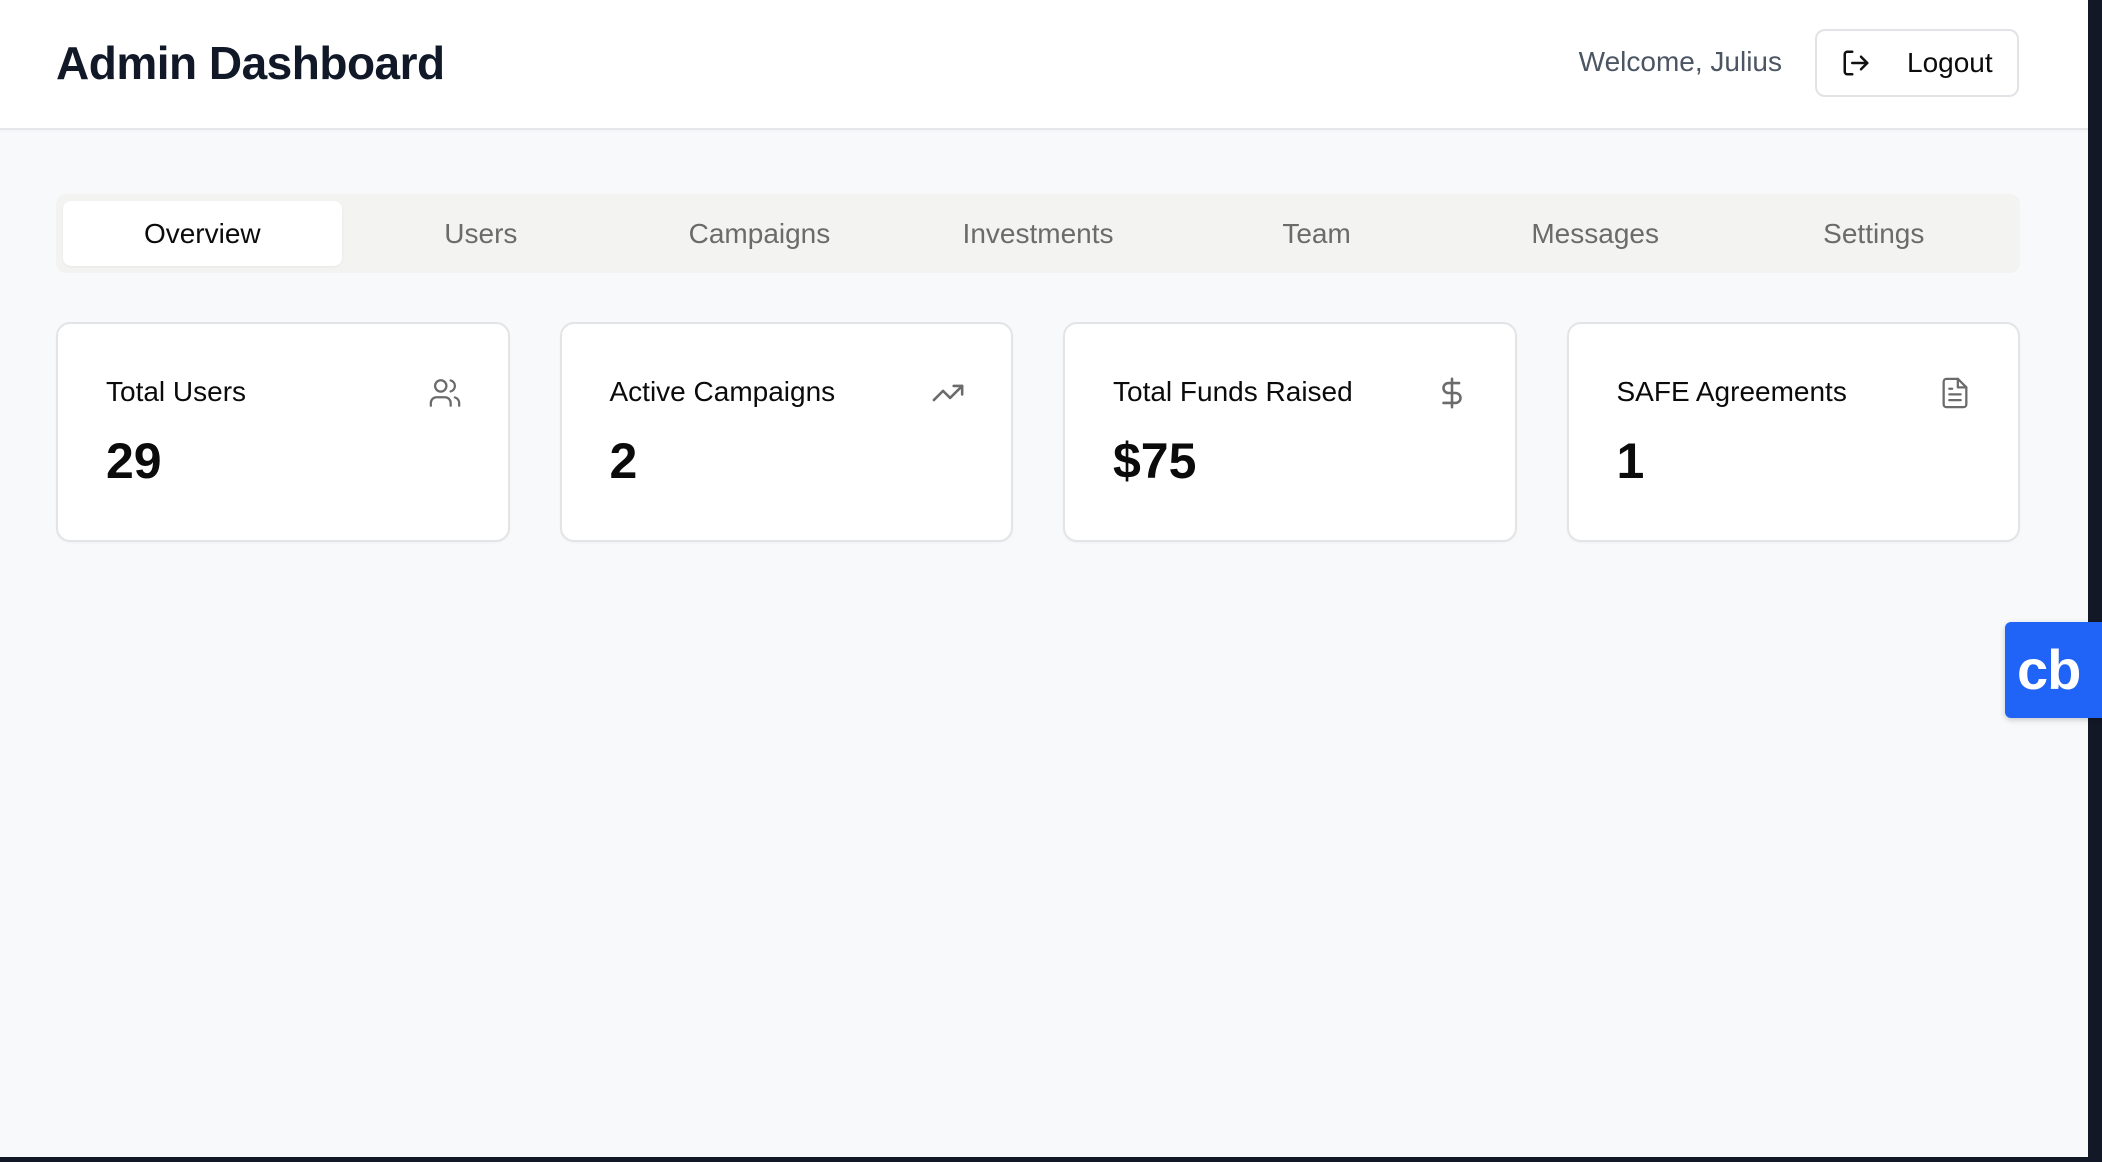  What do you see at coordinates (134, 461) in the screenshot?
I see `stat-card-value: 29` at bounding box center [134, 461].